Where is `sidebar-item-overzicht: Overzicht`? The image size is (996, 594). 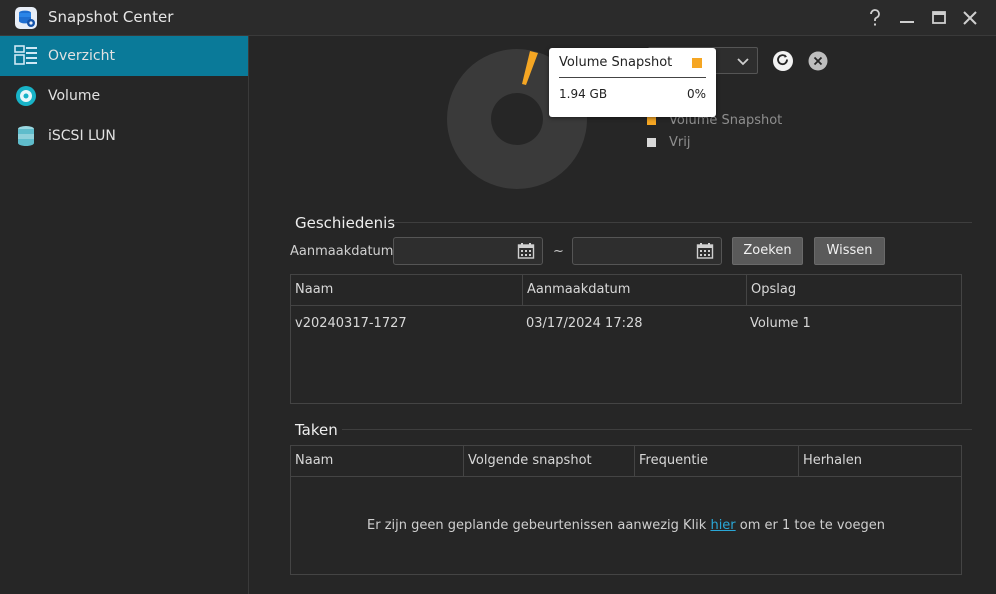 sidebar-item-overzicht: Overzicht is located at coordinates (124, 56).